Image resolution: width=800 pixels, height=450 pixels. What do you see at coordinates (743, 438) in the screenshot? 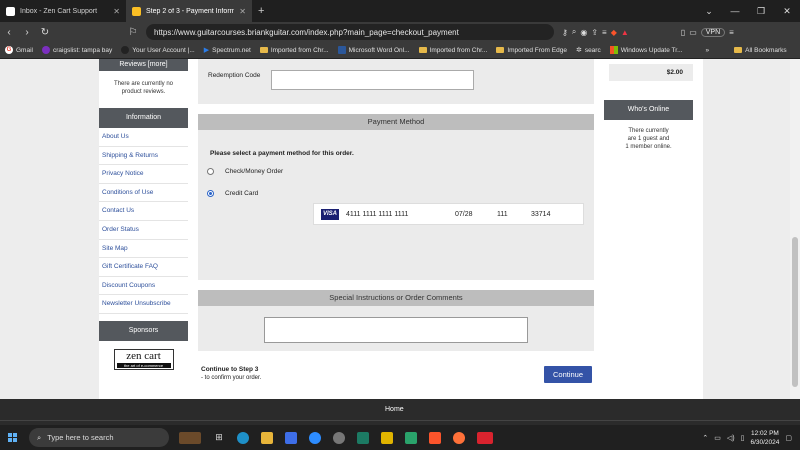
I see `battery-icon: ▯` at bounding box center [743, 438].